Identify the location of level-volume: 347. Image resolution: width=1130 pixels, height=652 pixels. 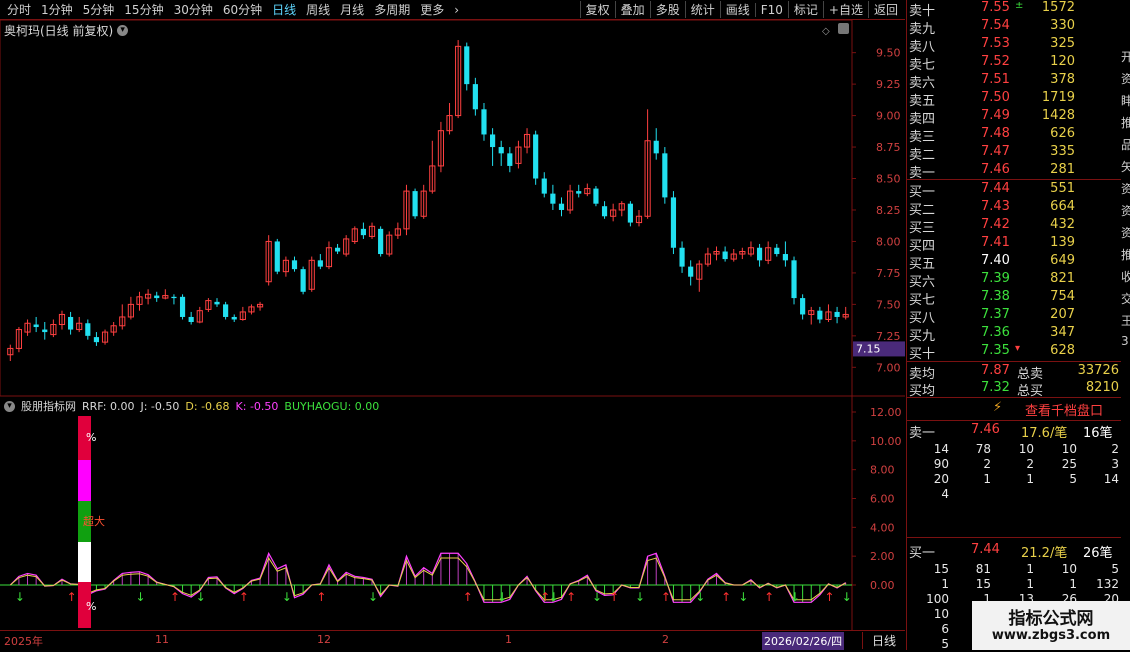
(1062, 332).